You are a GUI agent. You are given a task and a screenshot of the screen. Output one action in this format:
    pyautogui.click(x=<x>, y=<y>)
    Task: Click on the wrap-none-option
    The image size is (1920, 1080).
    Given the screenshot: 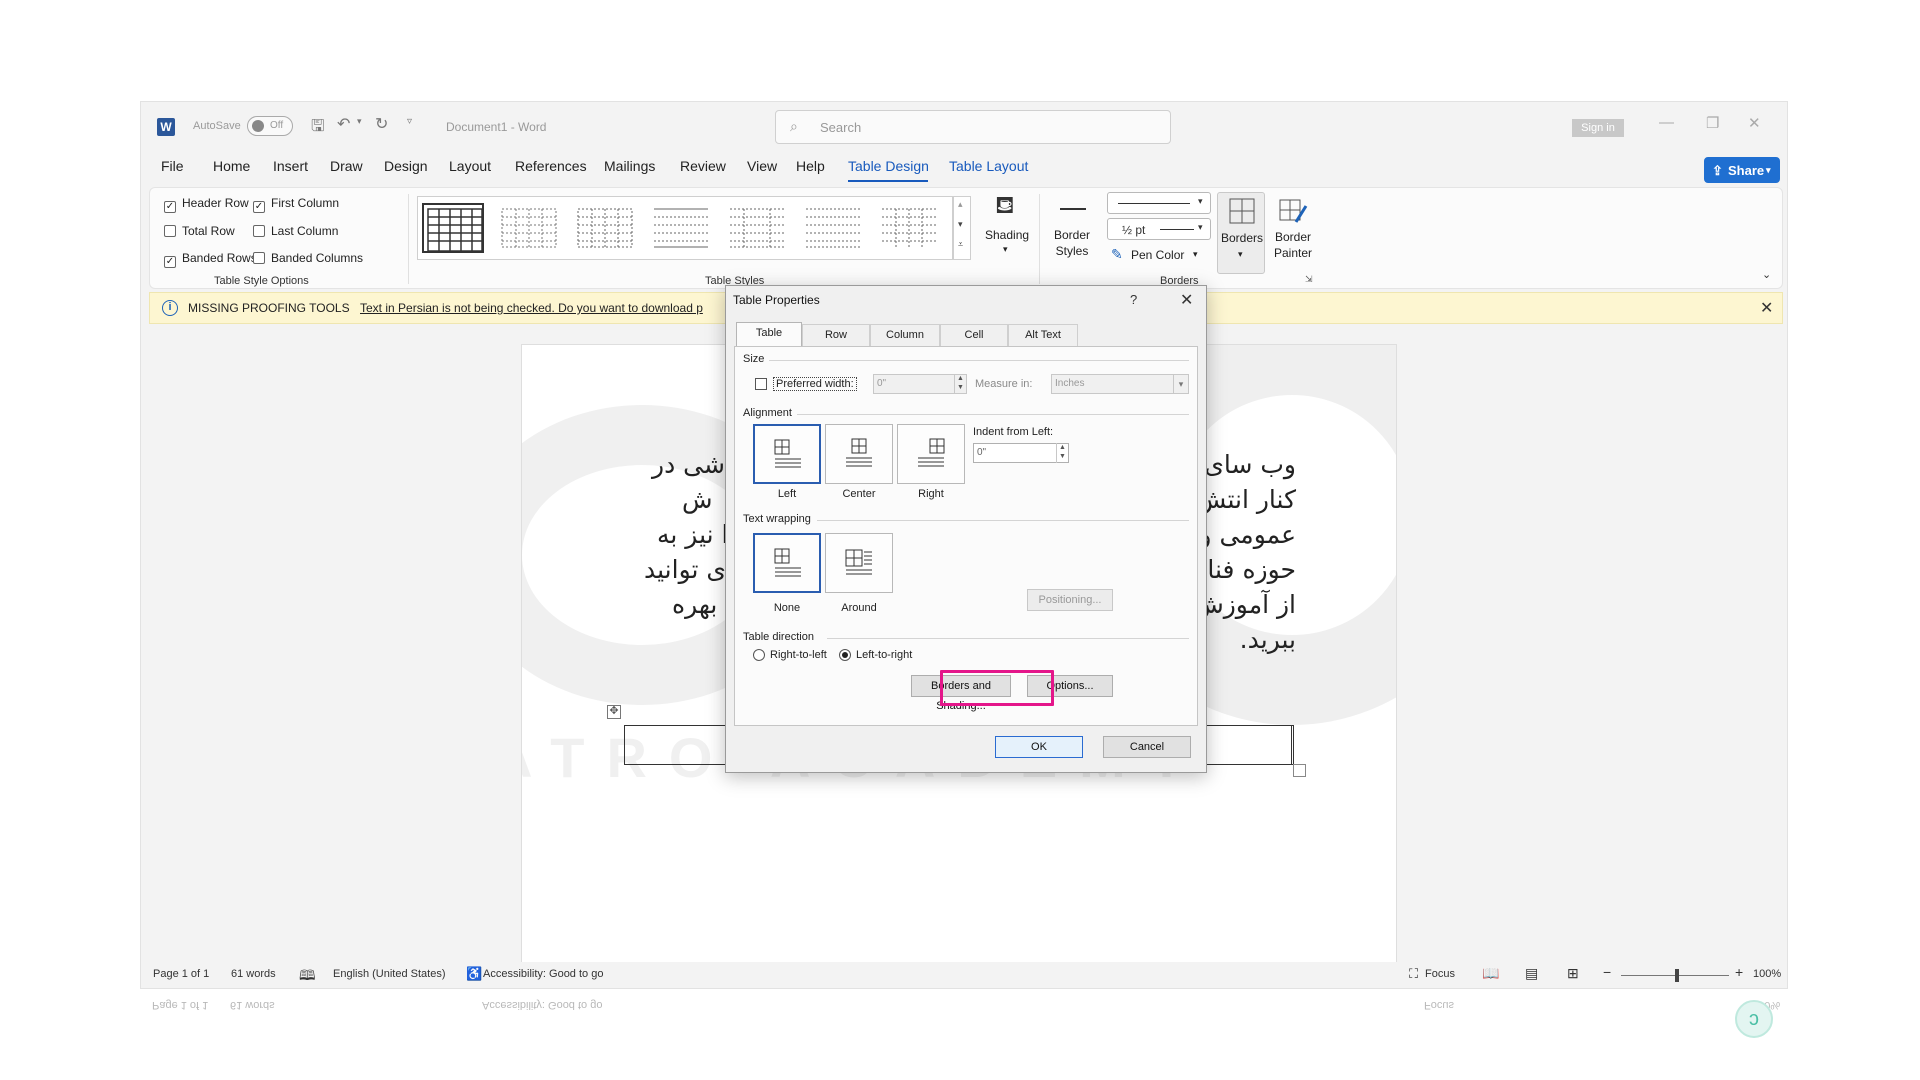 What is the action you would take?
    pyautogui.click(x=787, y=563)
    